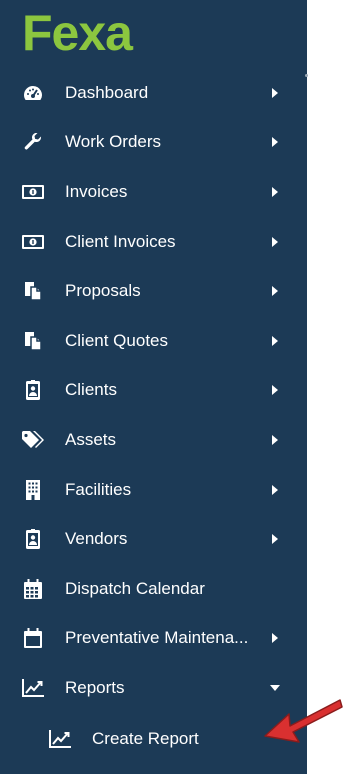 The height and width of the screenshot is (774, 344). I want to click on sidebar-item-client-quotes: Client Quotes, so click(153, 341).